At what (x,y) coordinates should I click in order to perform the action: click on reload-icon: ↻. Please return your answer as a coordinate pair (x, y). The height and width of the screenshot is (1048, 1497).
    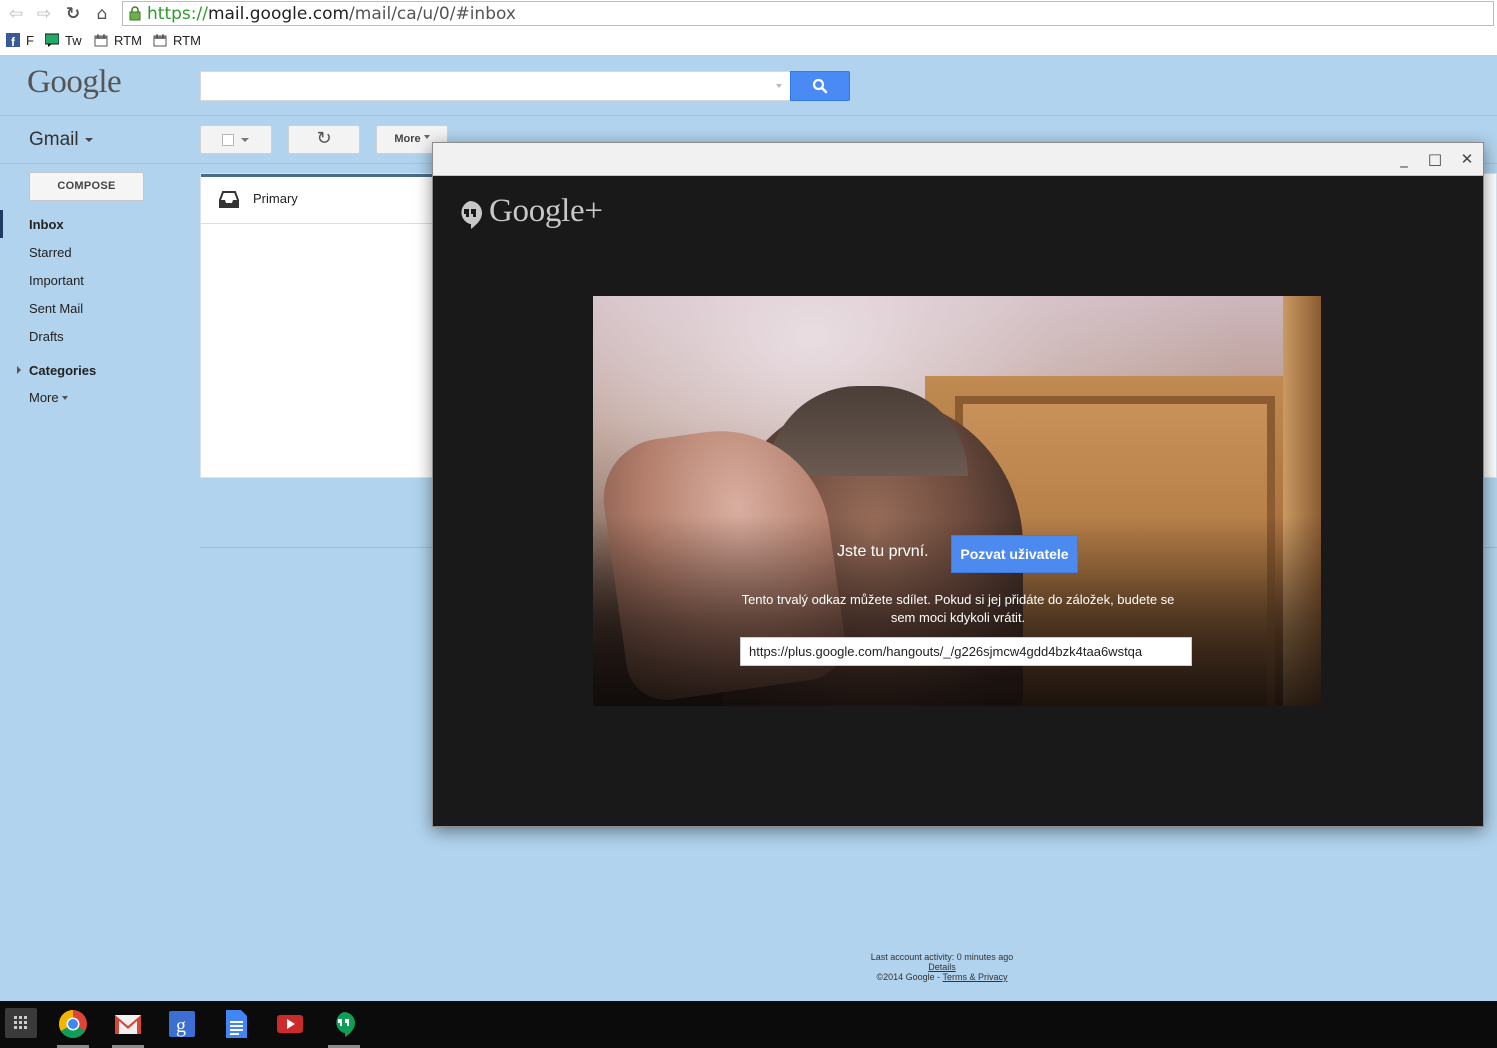
    Looking at the image, I should click on (73, 14).